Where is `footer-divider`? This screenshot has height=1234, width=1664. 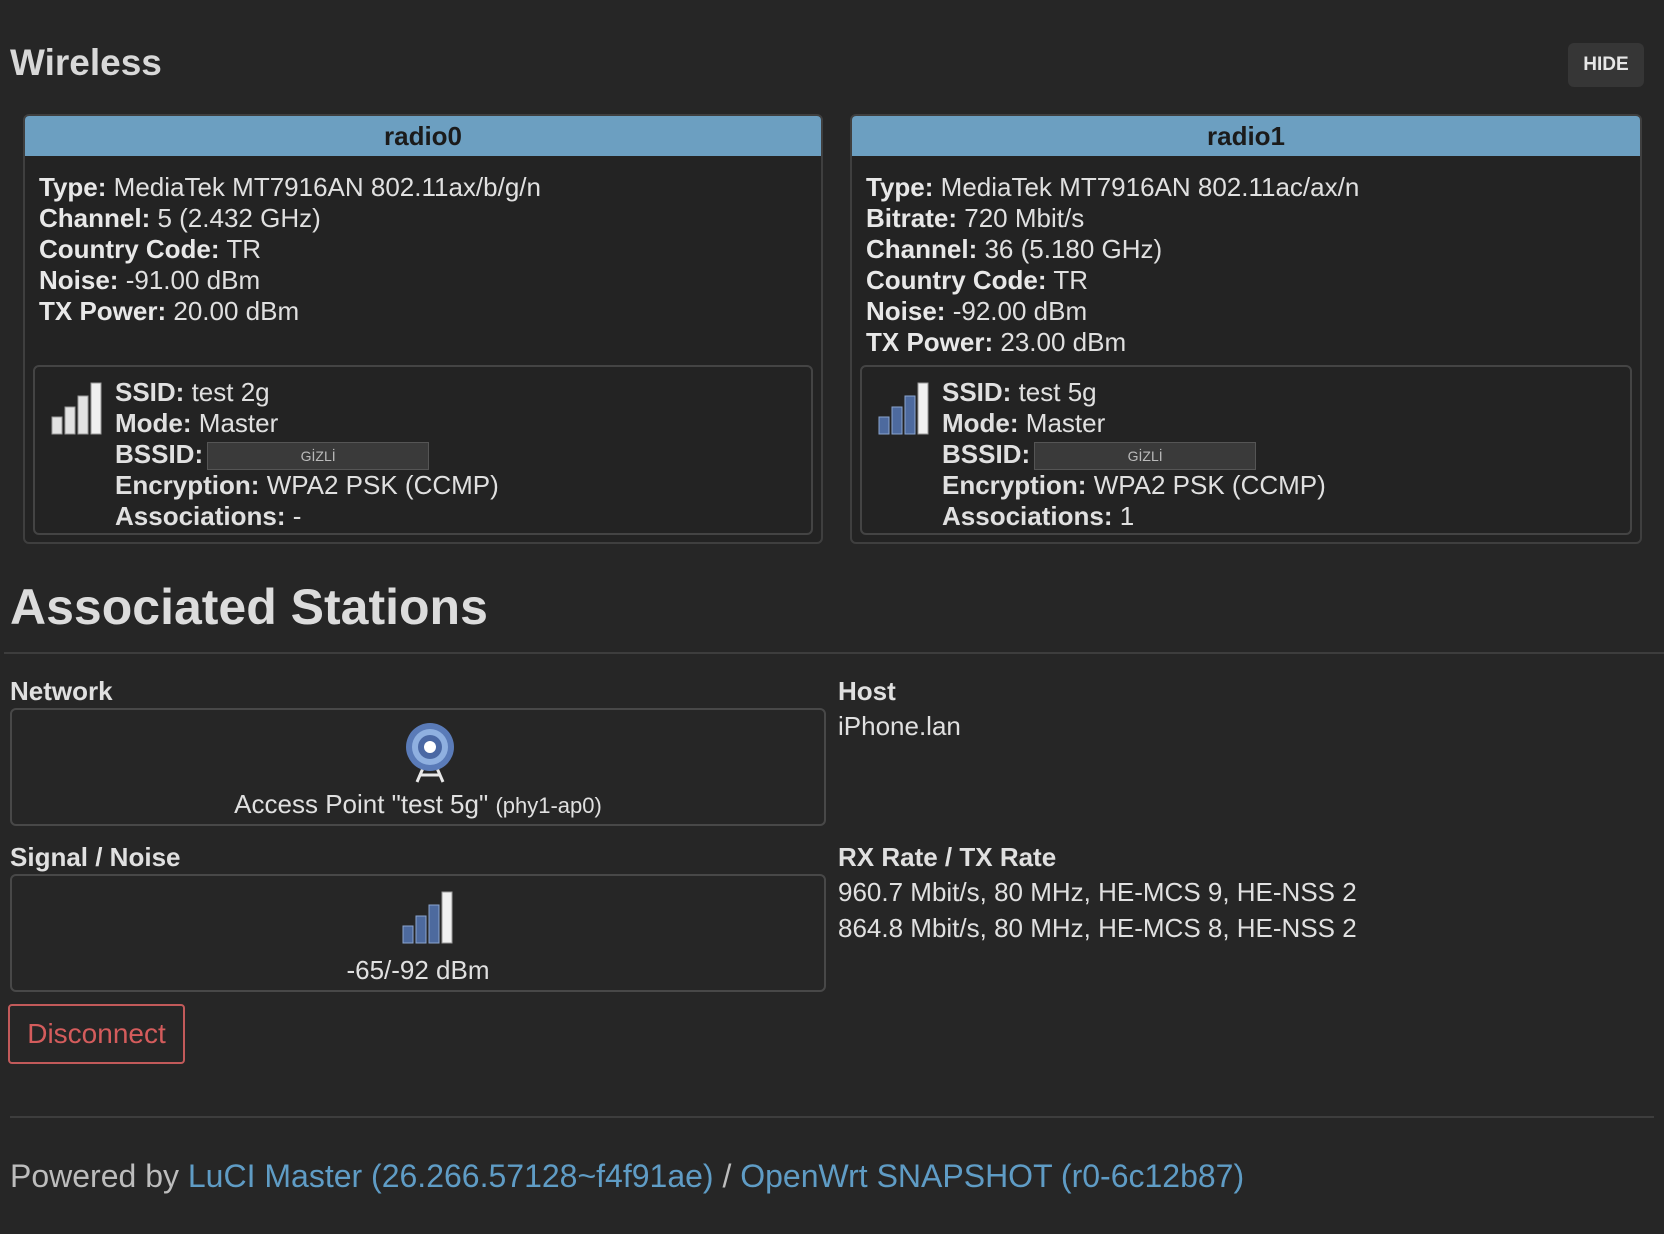
footer-divider is located at coordinates (832, 1117).